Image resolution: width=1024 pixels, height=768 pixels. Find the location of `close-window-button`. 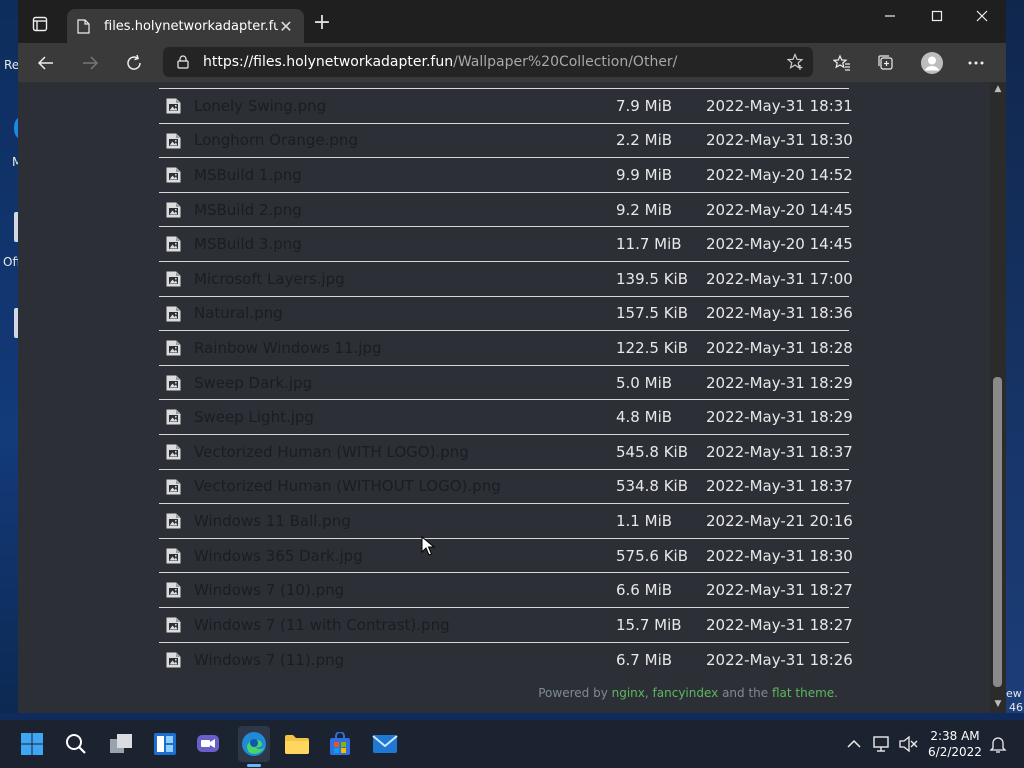

close-window-button is located at coordinates (982, 17).